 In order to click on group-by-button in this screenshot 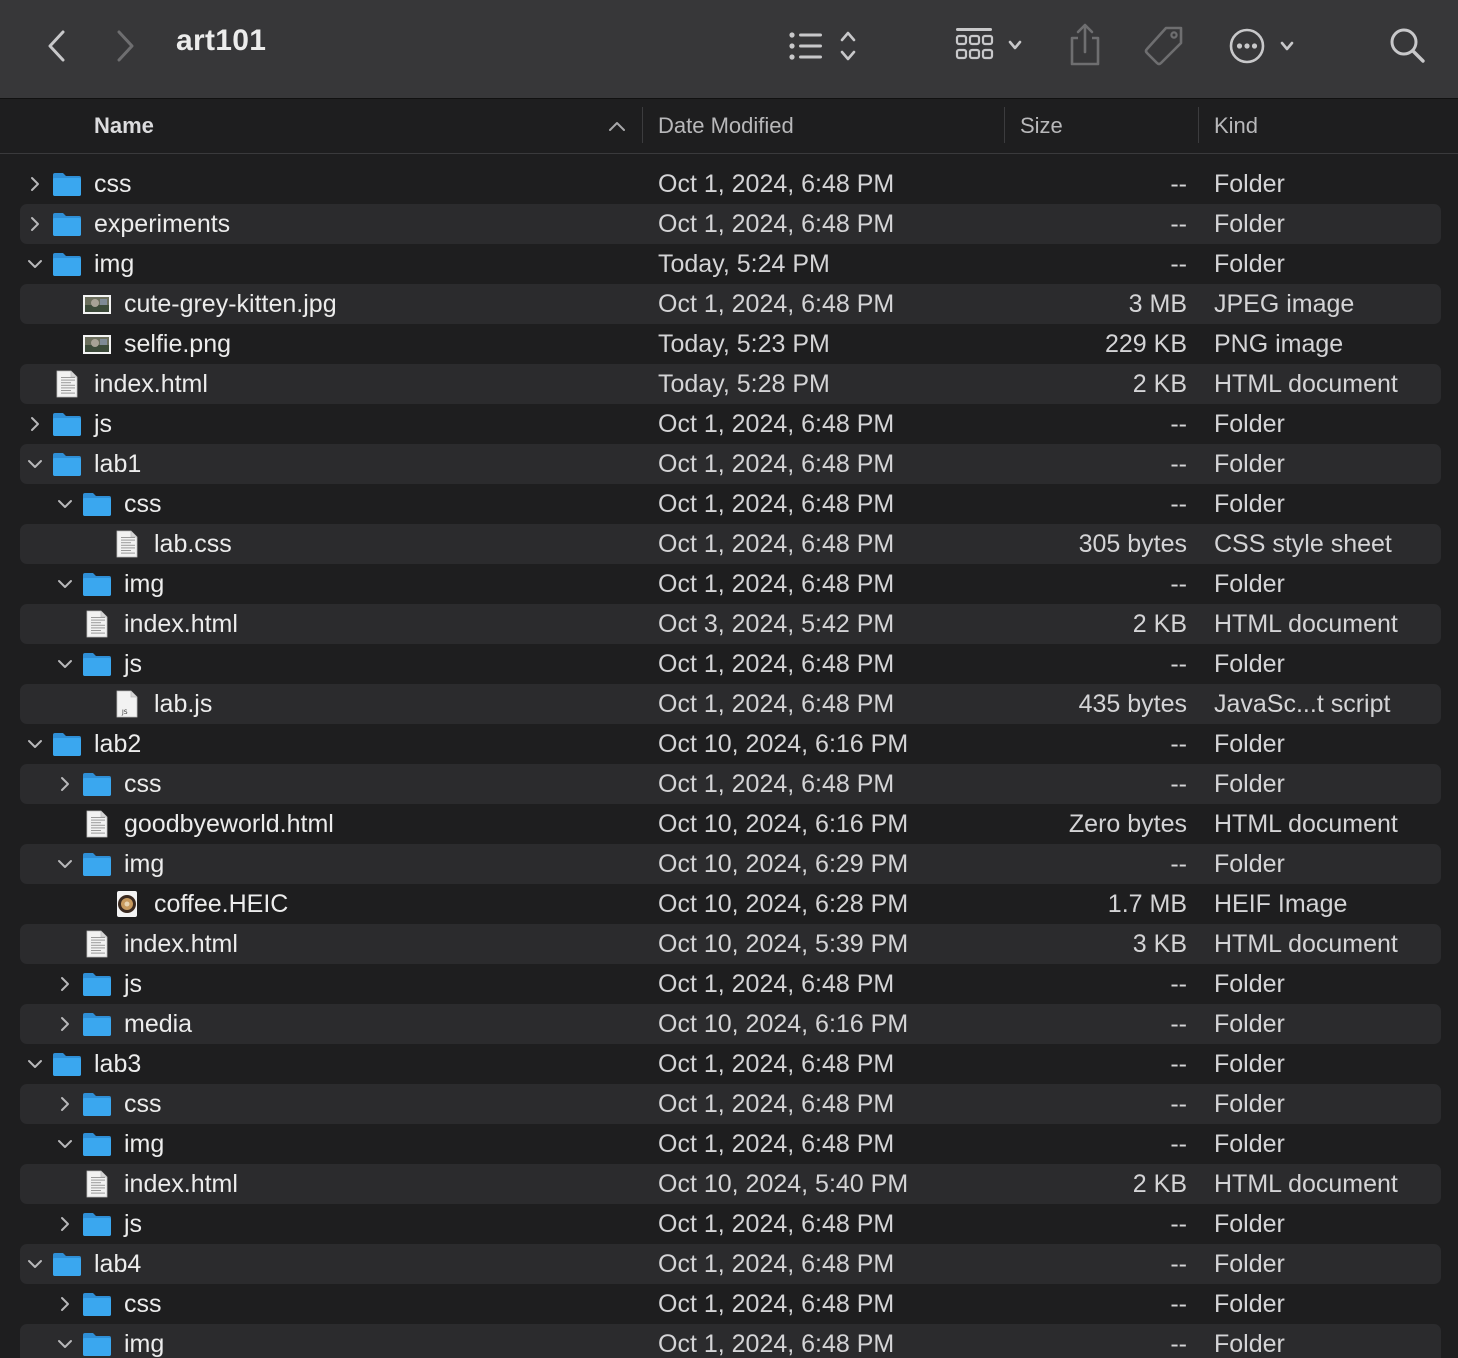, I will do `click(990, 46)`.